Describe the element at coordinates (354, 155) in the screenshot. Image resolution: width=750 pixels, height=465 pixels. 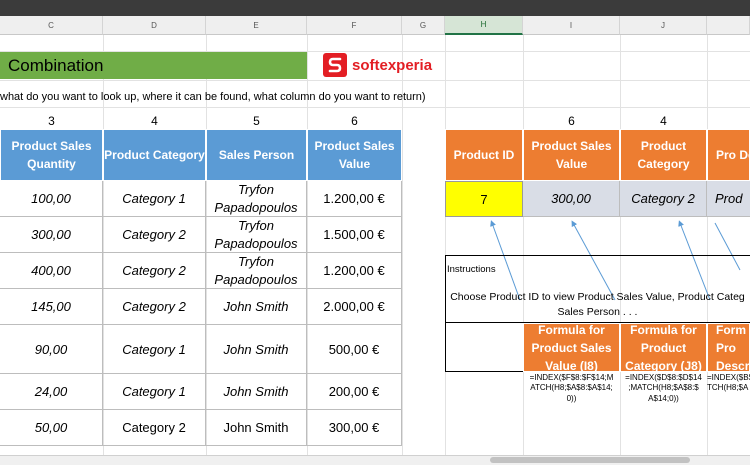
I see `table-header-sales-value: Product Sales Value` at that location.